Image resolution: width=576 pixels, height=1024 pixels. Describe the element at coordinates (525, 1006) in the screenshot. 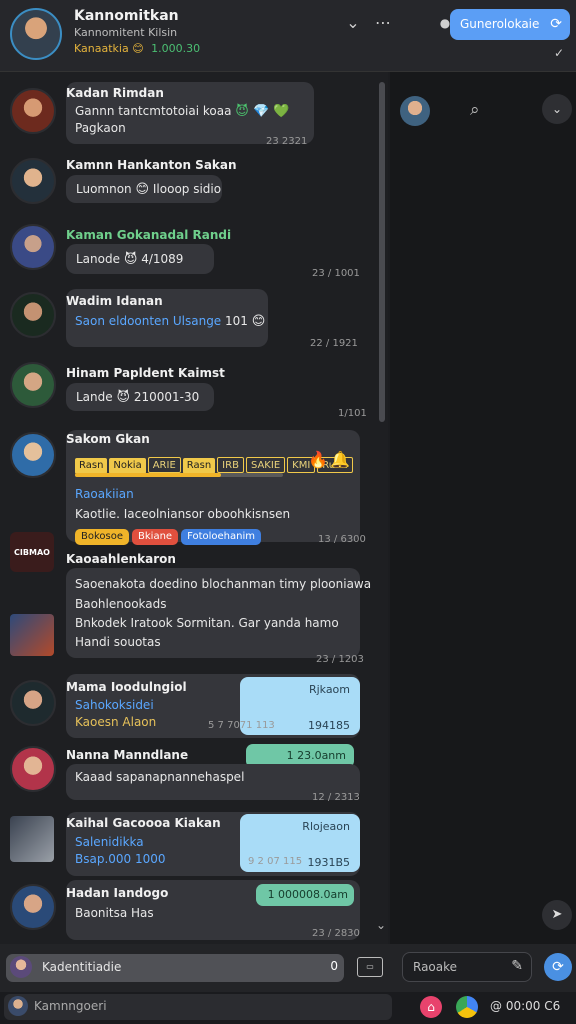

I see `status-text: @ 00:00 C6` at that location.